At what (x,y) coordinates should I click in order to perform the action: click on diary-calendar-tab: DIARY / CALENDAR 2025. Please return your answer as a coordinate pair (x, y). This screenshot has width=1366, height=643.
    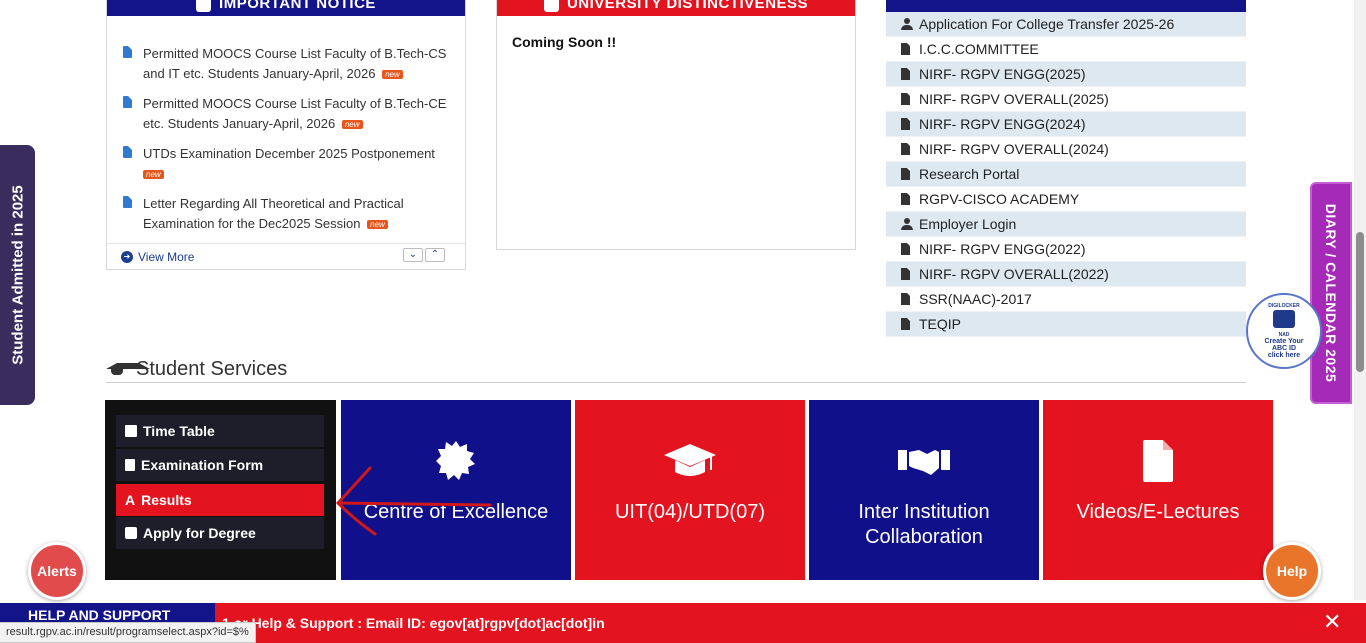
    Looking at the image, I should click on (1331, 293).